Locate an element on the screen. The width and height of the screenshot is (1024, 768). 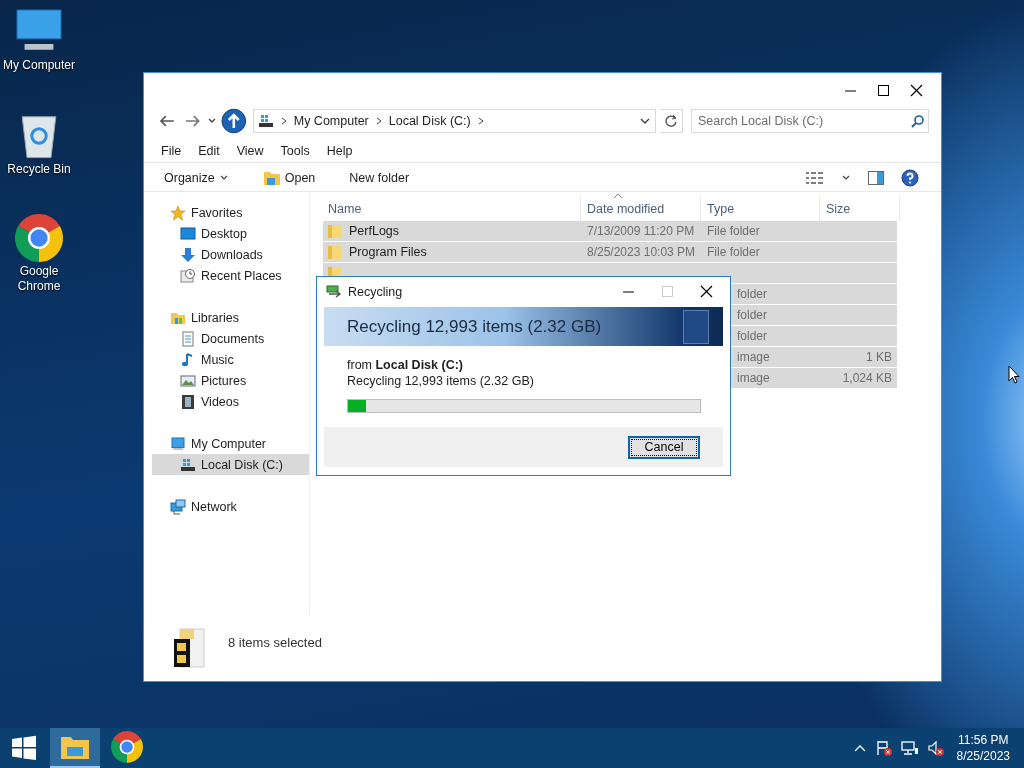
desktop-icon: Google Chrome is located at coordinates (39, 254).